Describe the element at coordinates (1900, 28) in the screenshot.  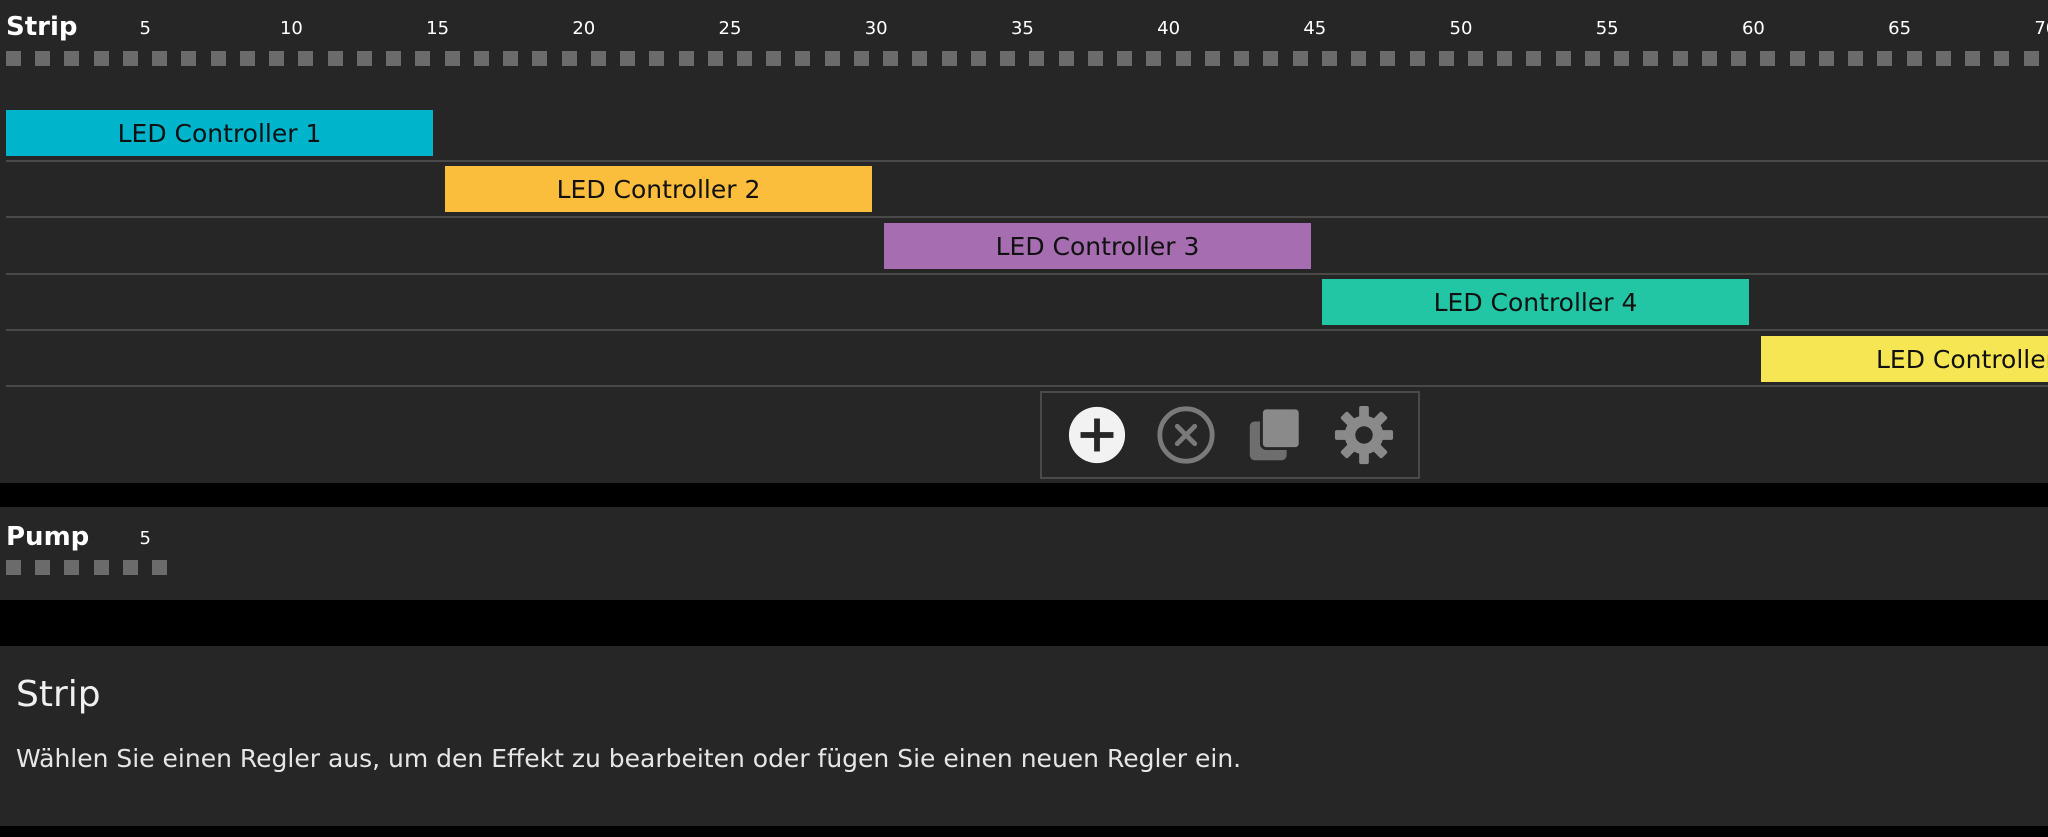
I see `ruler-tick-label: 65` at that location.